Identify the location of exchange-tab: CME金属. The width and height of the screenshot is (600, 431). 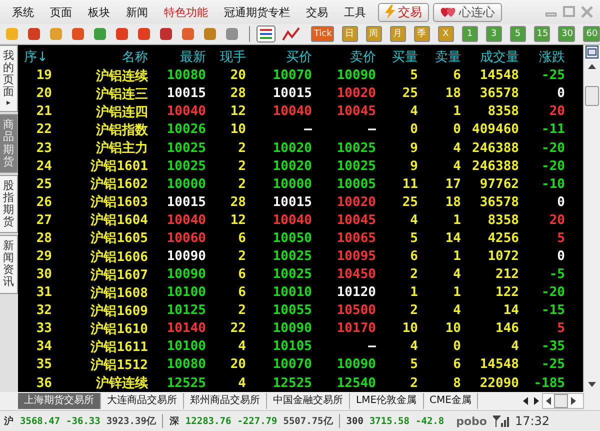
(451, 401).